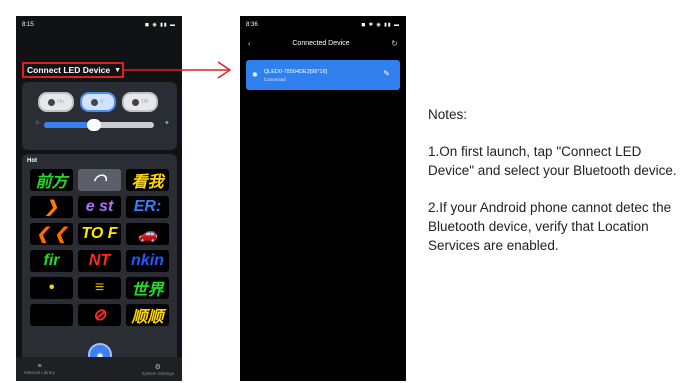 This screenshot has width=690, height=383. I want to click on brightness-slider, so click(99, 125).